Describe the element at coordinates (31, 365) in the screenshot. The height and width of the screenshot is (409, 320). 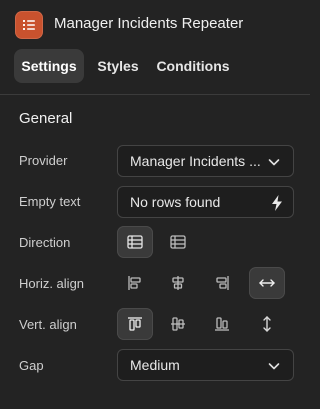
I see `gap-label: Gap` at that location.